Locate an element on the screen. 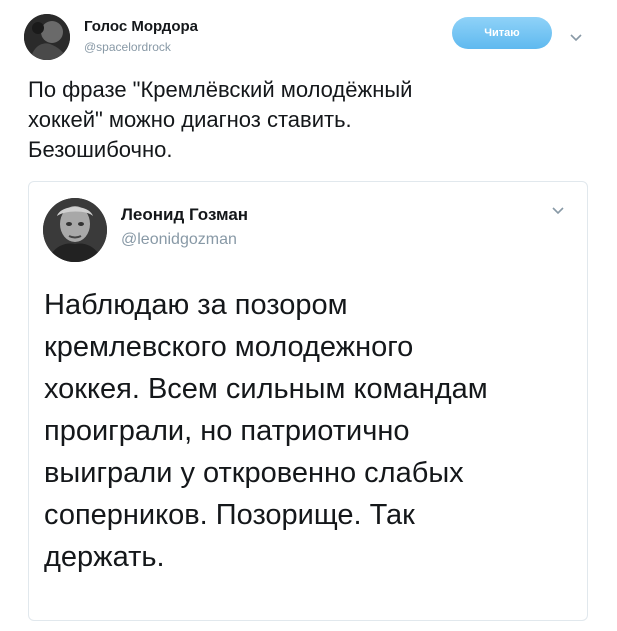 Image resolution: width=617 pixels, height=631 pixels. author-avatar is located at coordinates (47, 37).